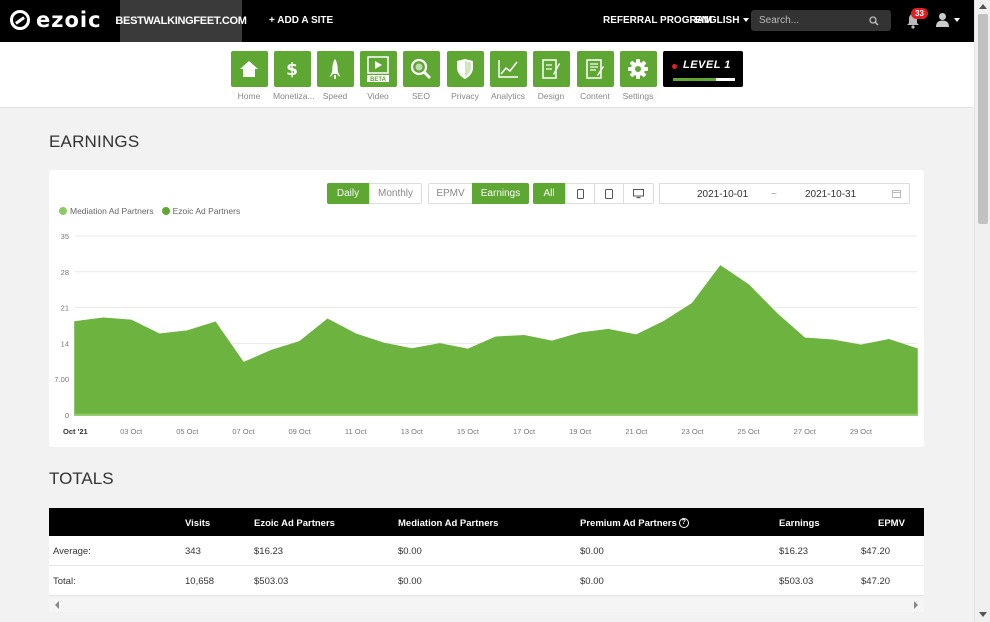  Describe the element at coordinates (983, 119) in the screenshot. I see `scrollbar-thumb` at that location.